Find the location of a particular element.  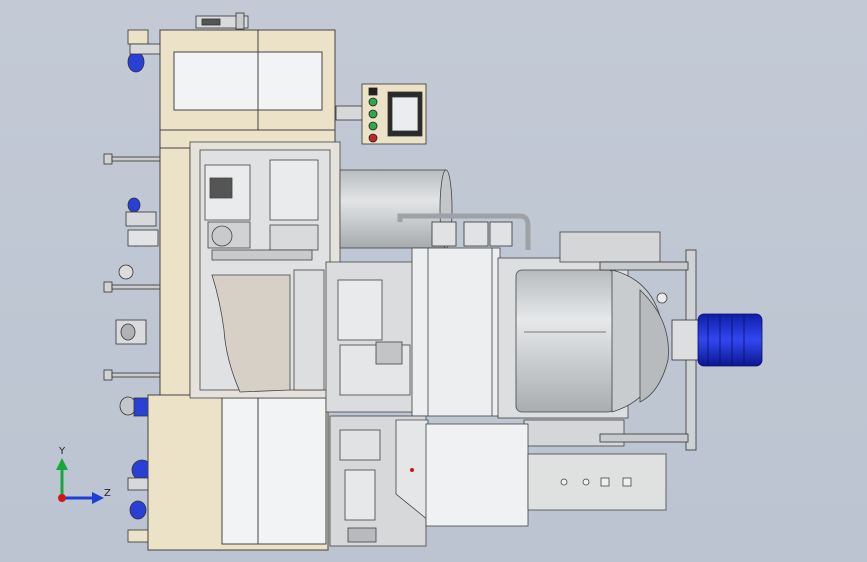

z-axis-label: Z is located at coordinates (107, 493).